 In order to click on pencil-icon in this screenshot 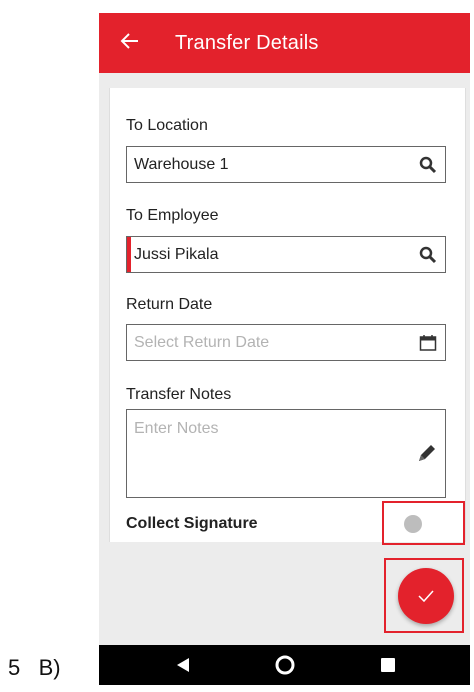, I will do `click(426, 454)`.